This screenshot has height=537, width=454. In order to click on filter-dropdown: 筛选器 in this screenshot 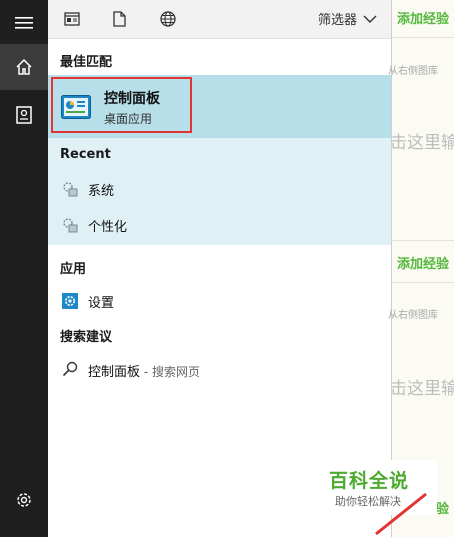, I will do `click(347, 18)`.